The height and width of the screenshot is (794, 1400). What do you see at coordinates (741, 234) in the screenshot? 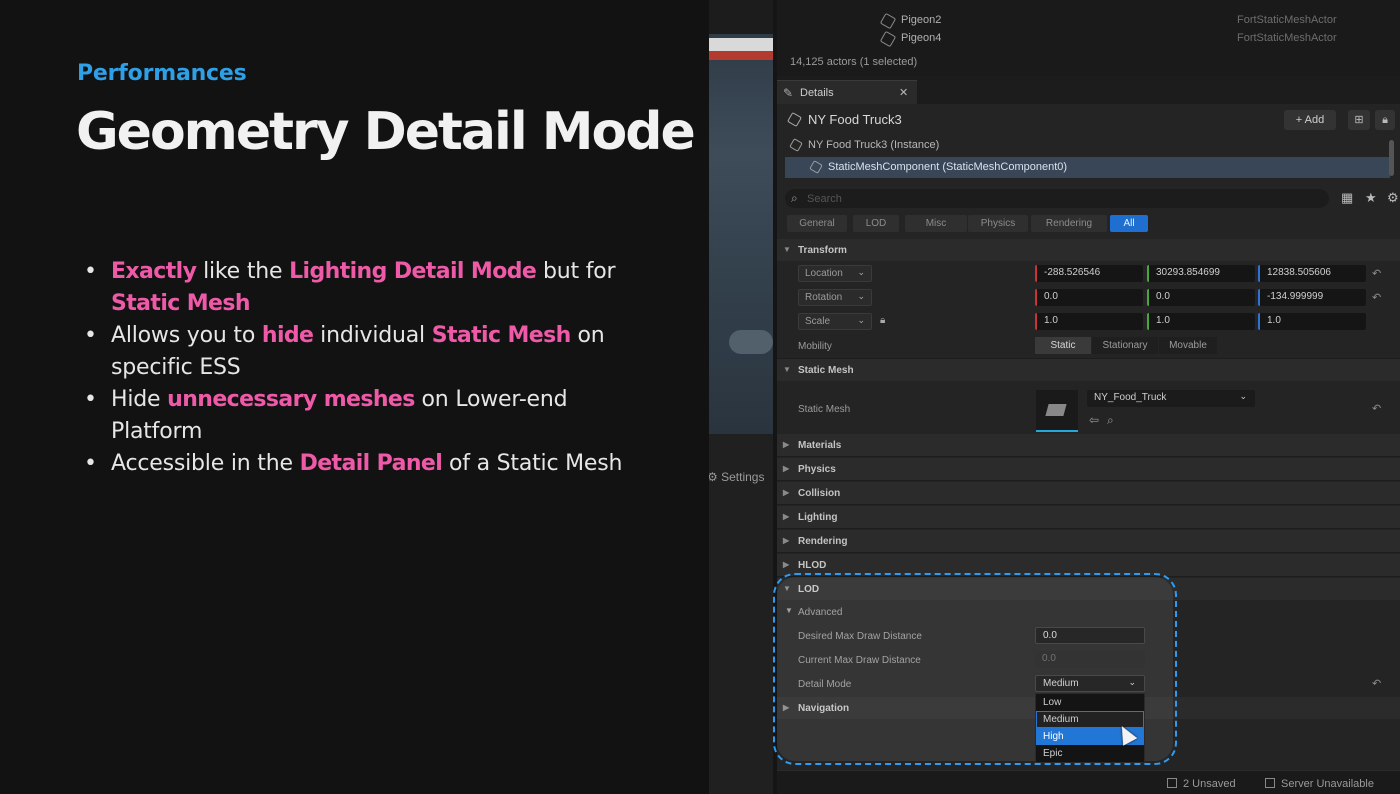
I see `viewport` at bounding box center [741, 234].